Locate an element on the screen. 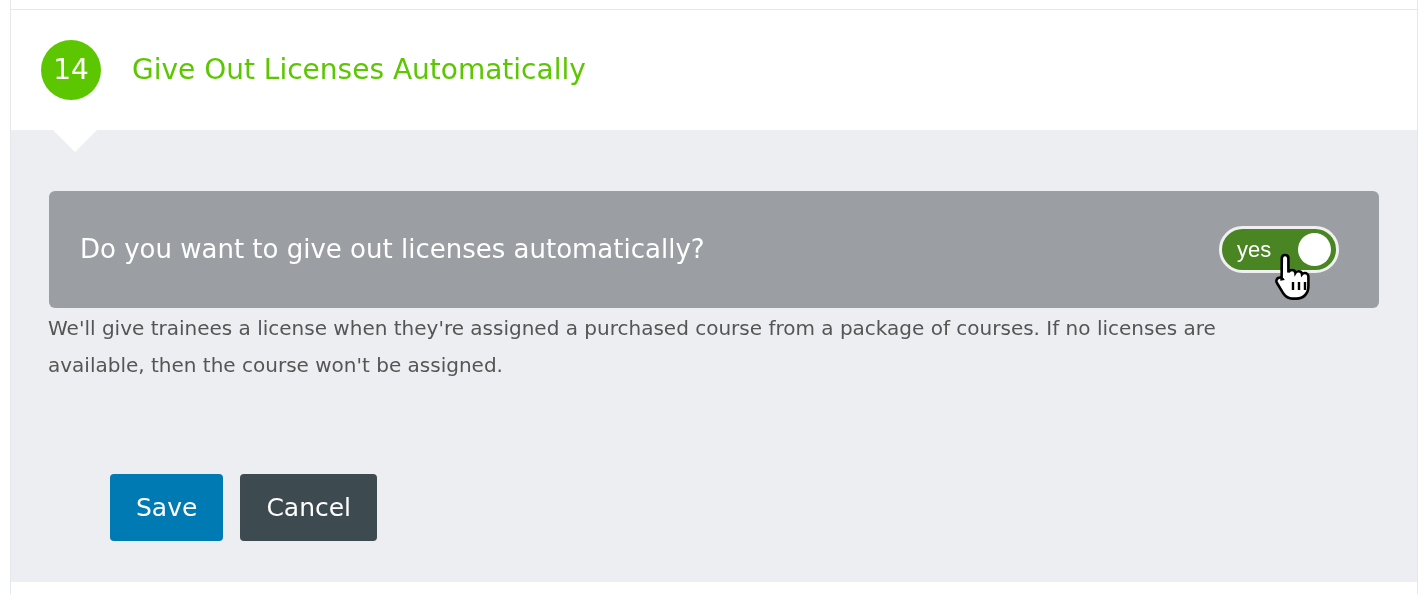 The image size is (1428, 594). step-number: 14 is located at coordinates (71, 70).